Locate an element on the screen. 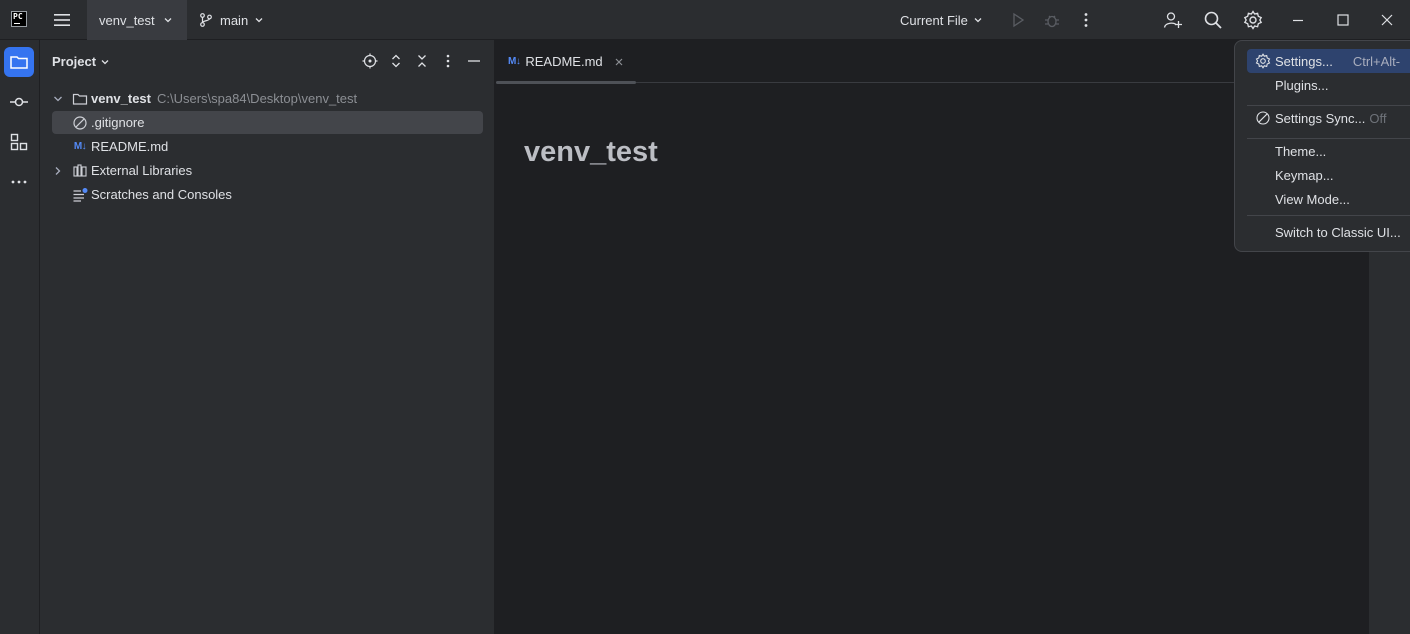 Image resolution: width=1410 pixels, height=634 pixels. code-with-me-icon is located at coordinates (1173, 20).